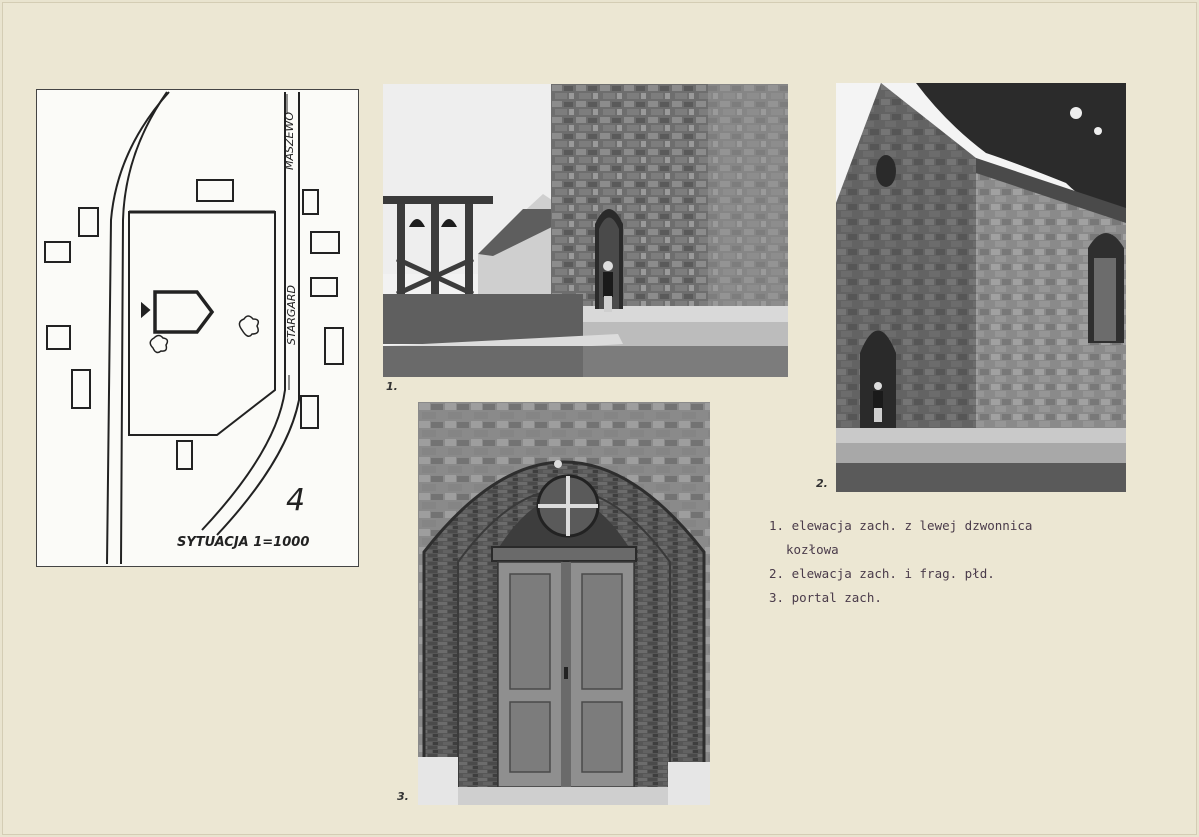 The width and height of the screenshot is (1199, 837). What do you see at coordinates (822, 483) in the screenshot?
I see `photo-number-2: 2.` at bounding box center [822, 483].